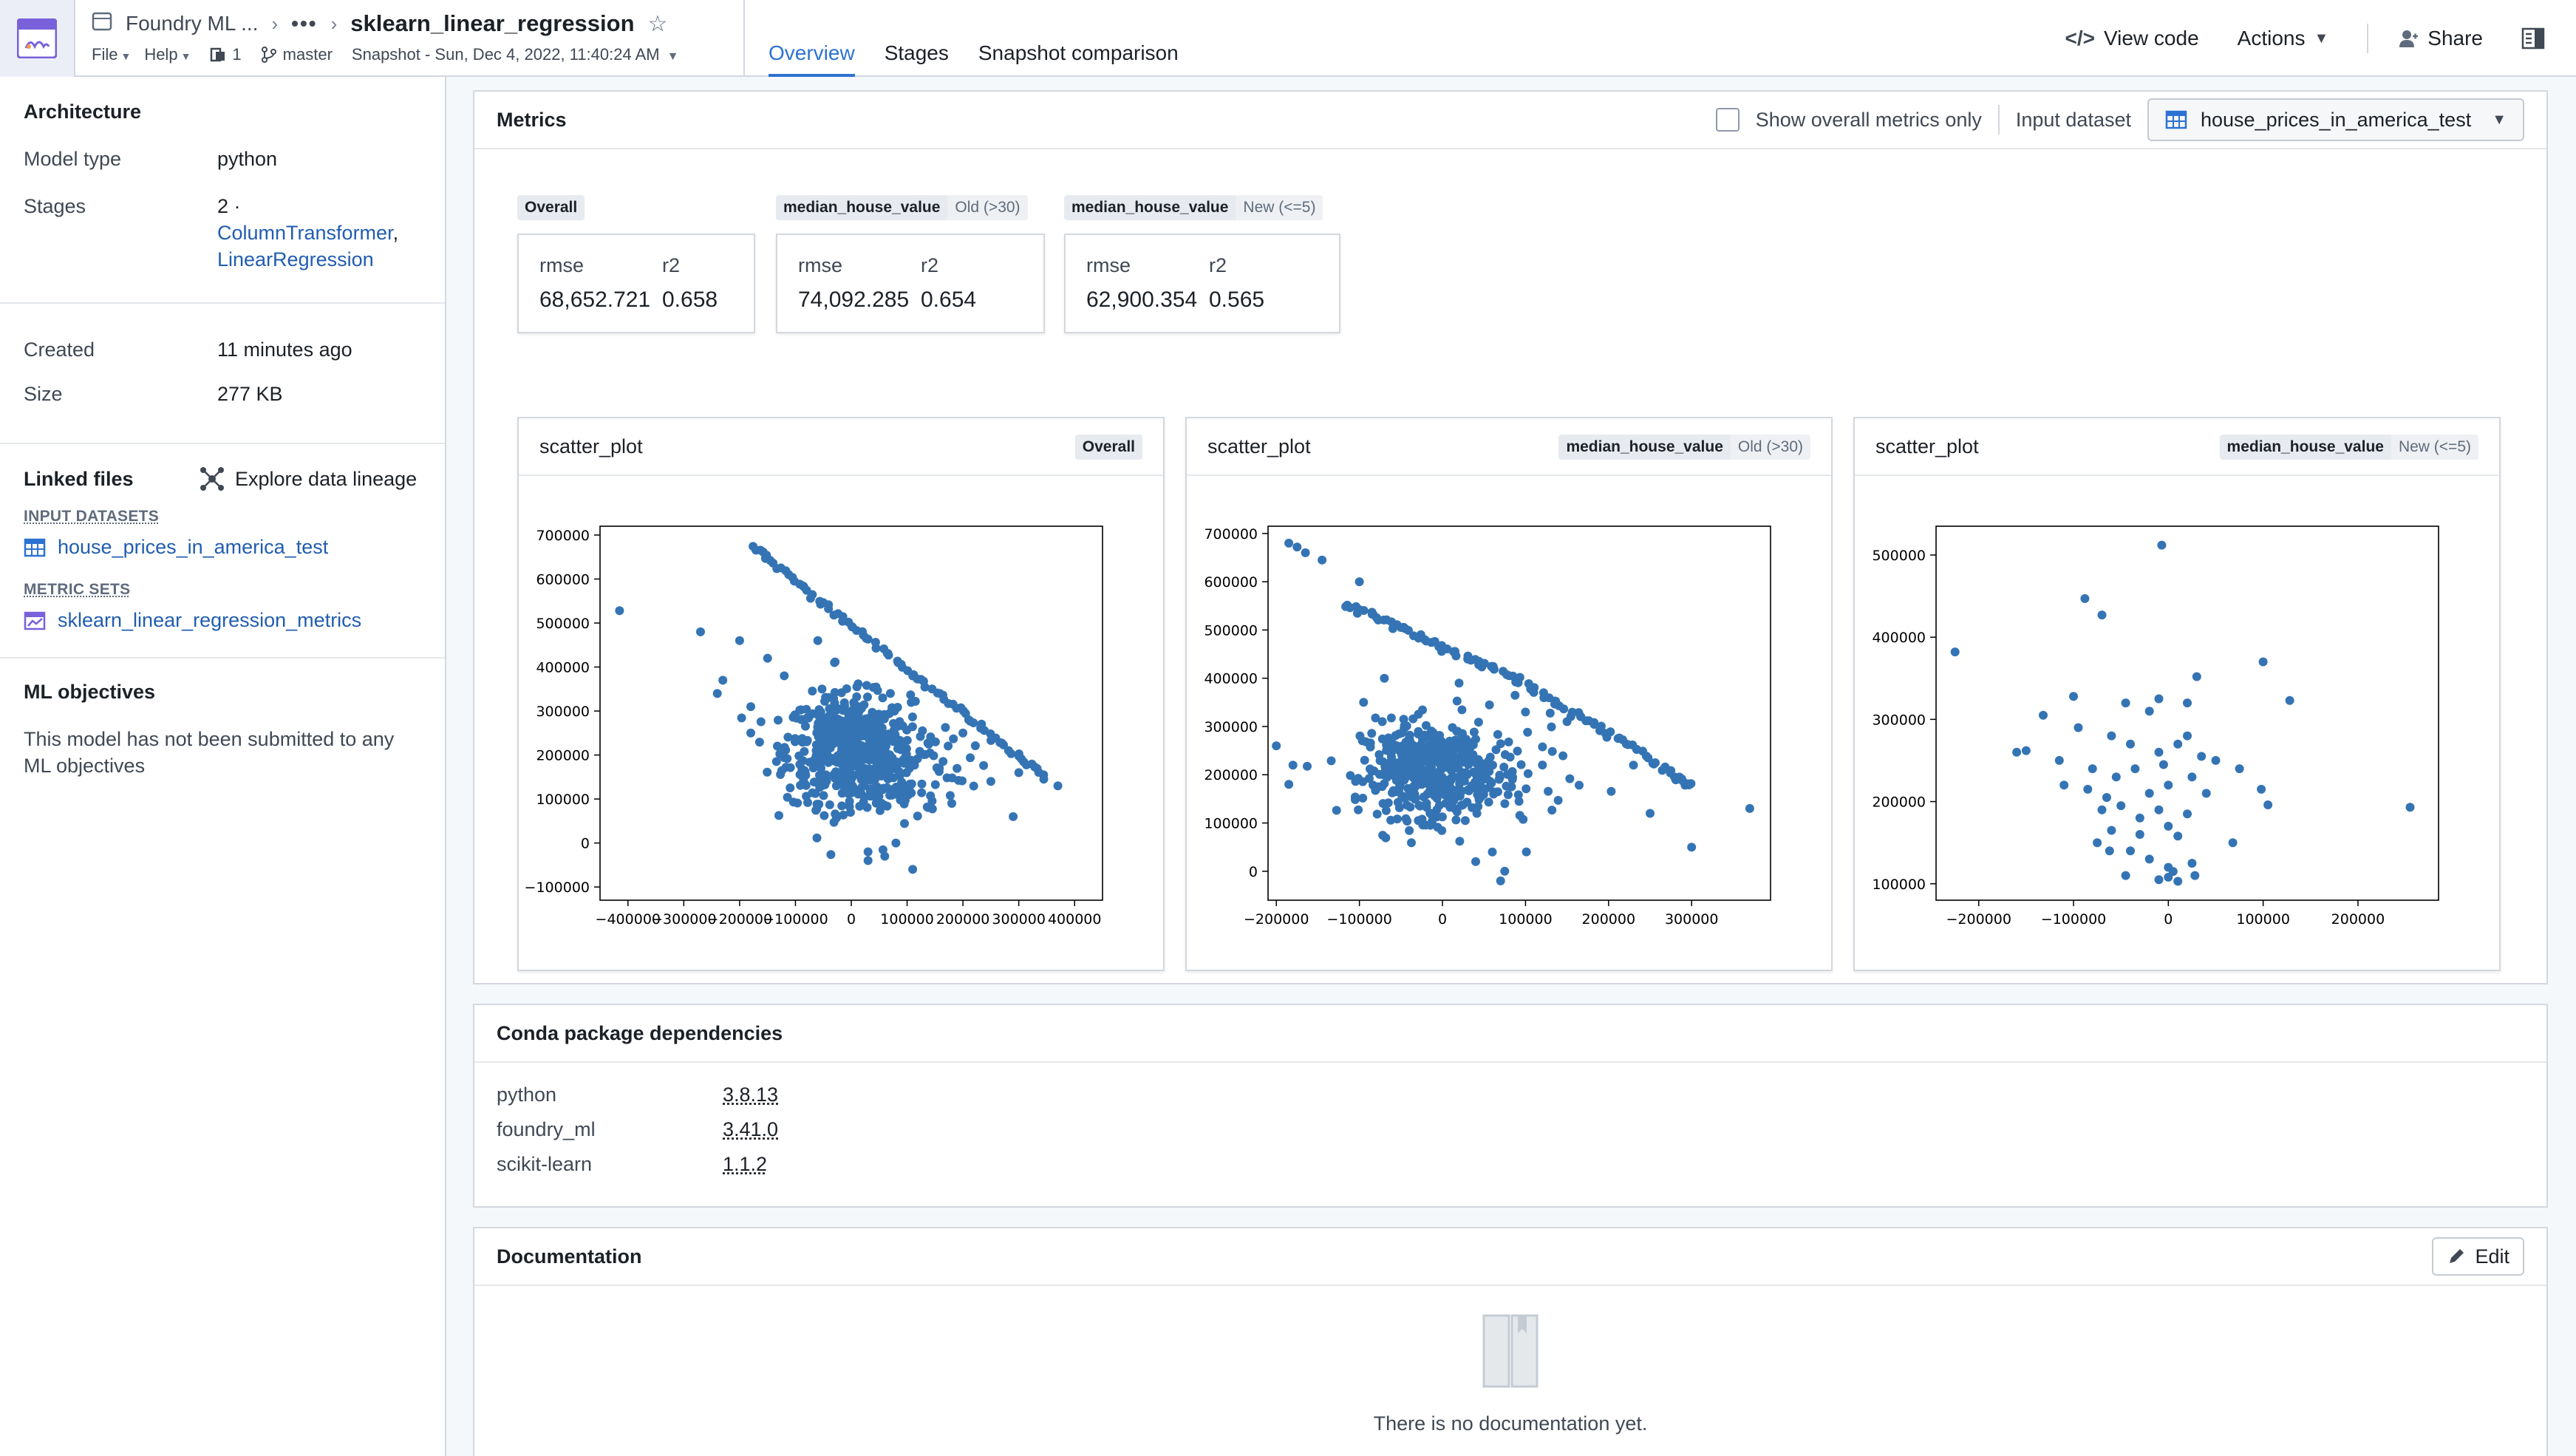 Image resolution: width=2576 pixels, height=1456 pixels. Describe the element at coordinates (2283, 38) in the screenshot. I see `actions-button: Actions ▼` at that location.